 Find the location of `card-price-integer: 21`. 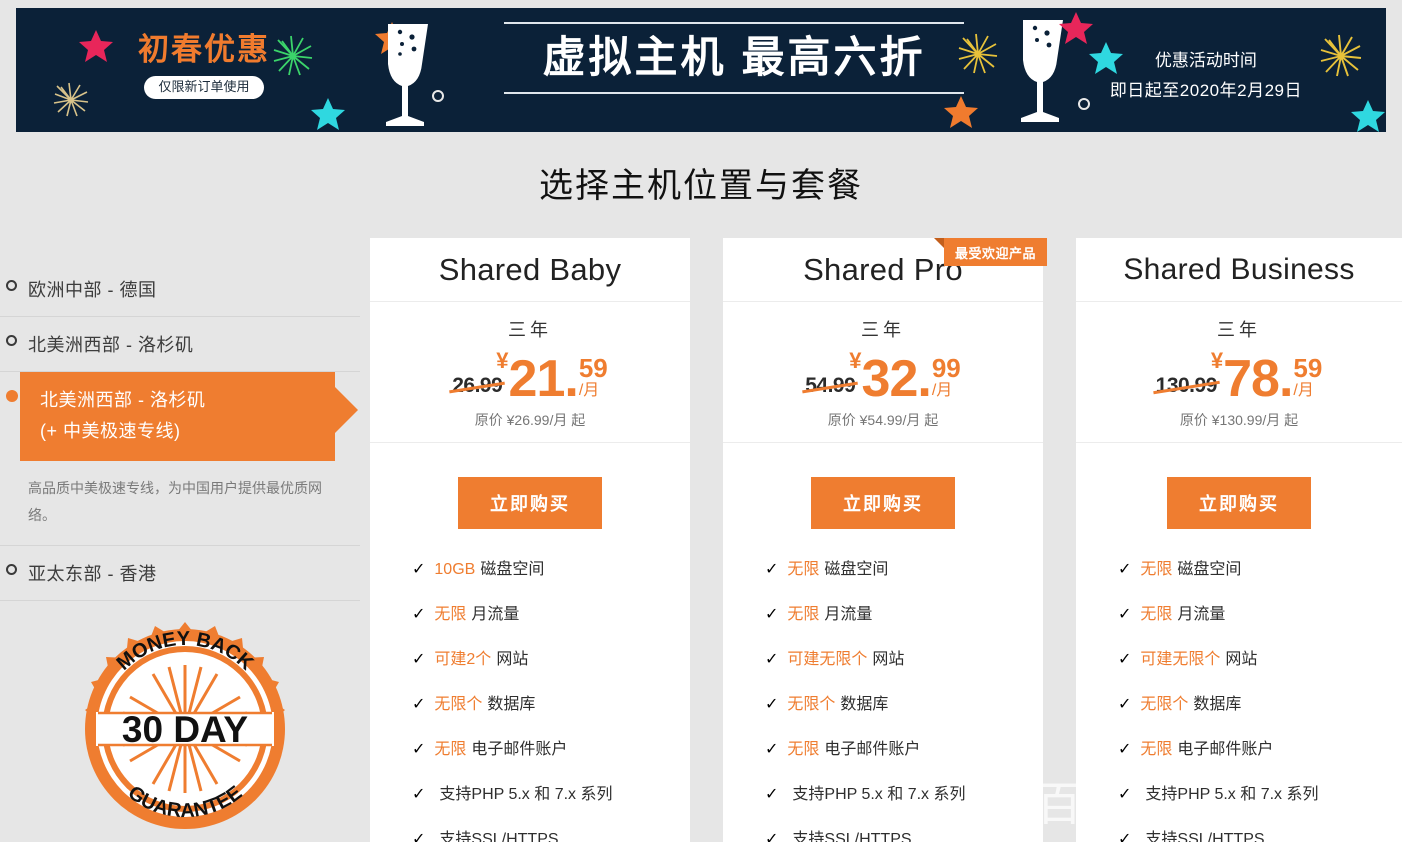

card-price-integer: 21 is located at coordinates (537, 379).